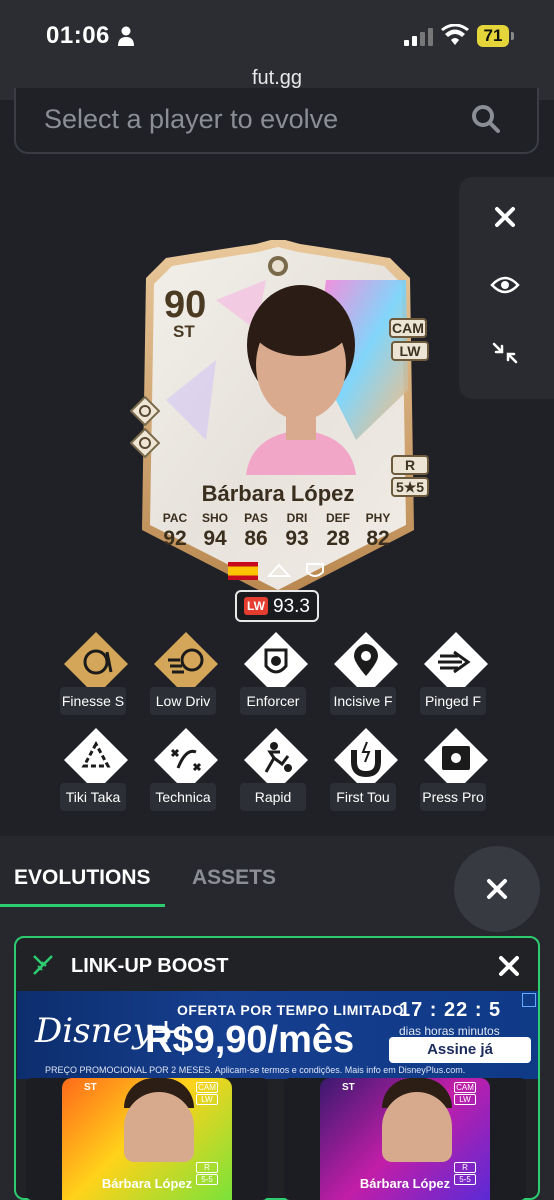  What do you see at coordinates (78, 35) in the screenshot?
I see `clock: 01:06` at bounding box center [78, 35].